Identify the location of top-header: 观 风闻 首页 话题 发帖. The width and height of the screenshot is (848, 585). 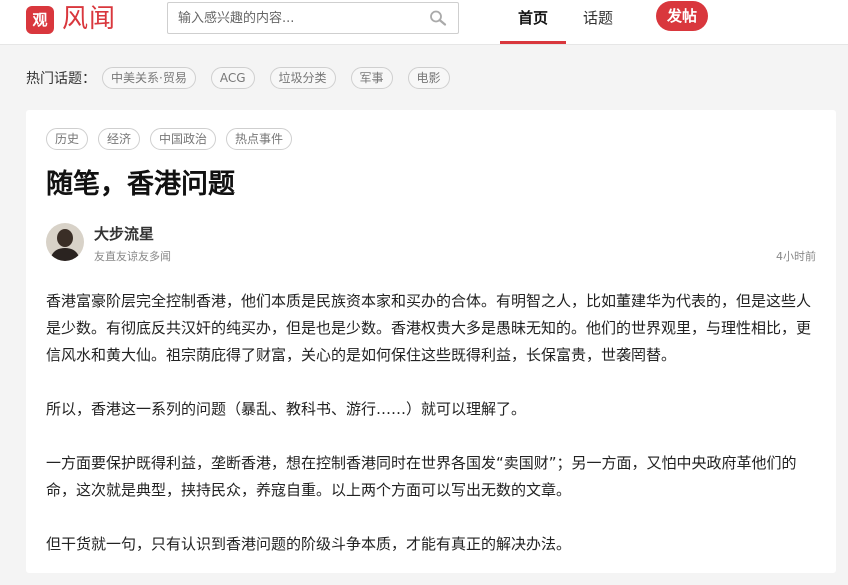
(424, 22).